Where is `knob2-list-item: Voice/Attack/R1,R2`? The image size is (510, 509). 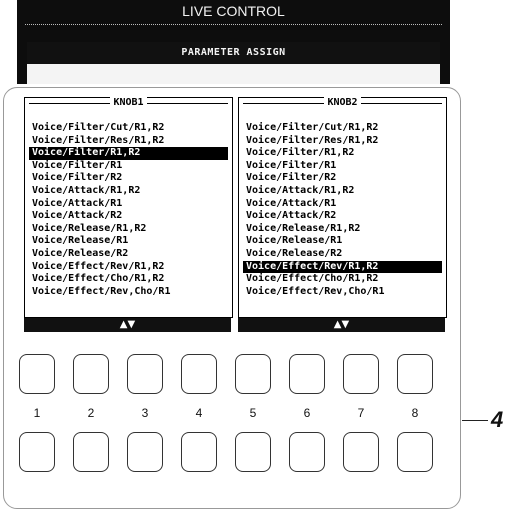
knob2-list-item: Voice/Attack/R1,R2 is located at coordinates (342, 191).